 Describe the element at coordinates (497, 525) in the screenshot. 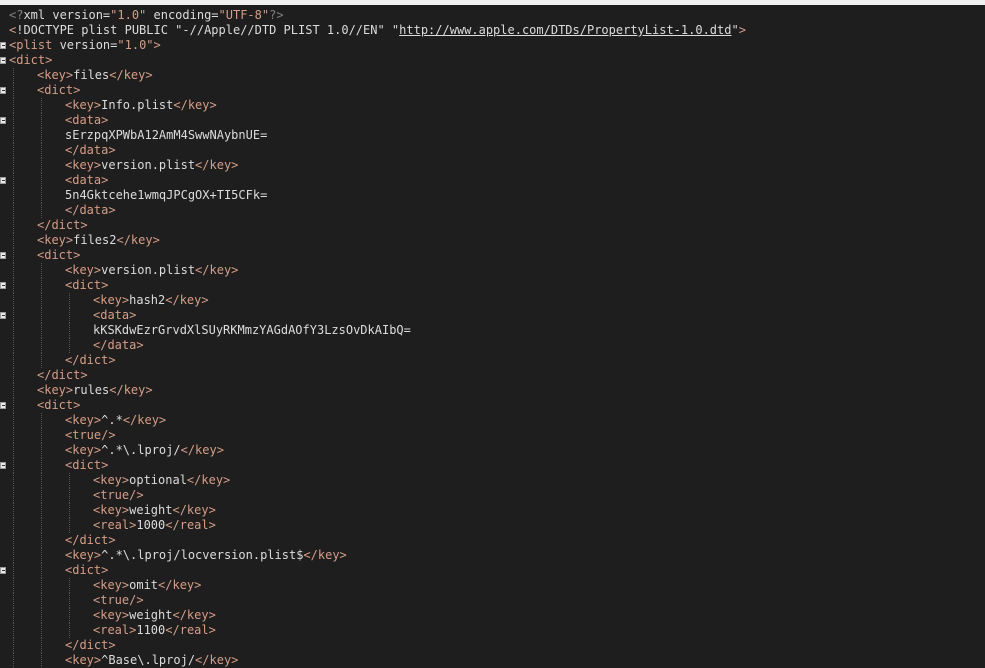

I see `code-line: <real>1000</real>` at that location.